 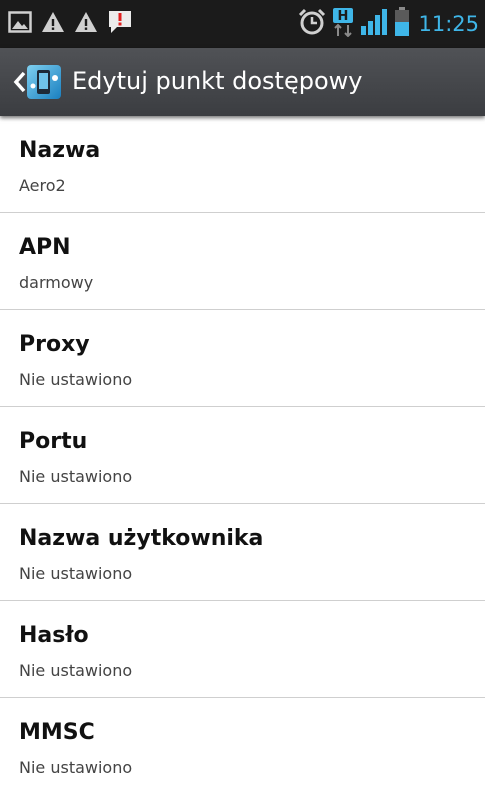 I want to click on battery-icon, so click(x=402, y=24).